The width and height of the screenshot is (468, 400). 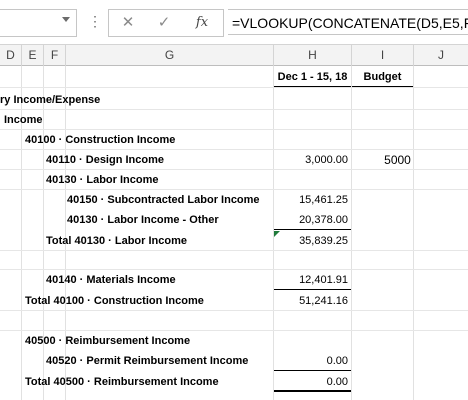 What do you see at coordinates (383, 55) in the screenshot?
I see `column-header-i: I` at bounding box center [383, 55].